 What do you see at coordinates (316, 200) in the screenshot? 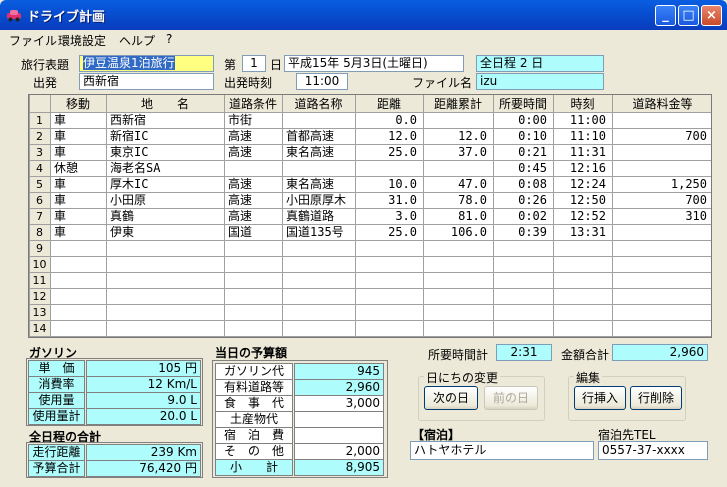
I see `table-cell-road-name: 小田原厚木` at bounding box center [316, 200].